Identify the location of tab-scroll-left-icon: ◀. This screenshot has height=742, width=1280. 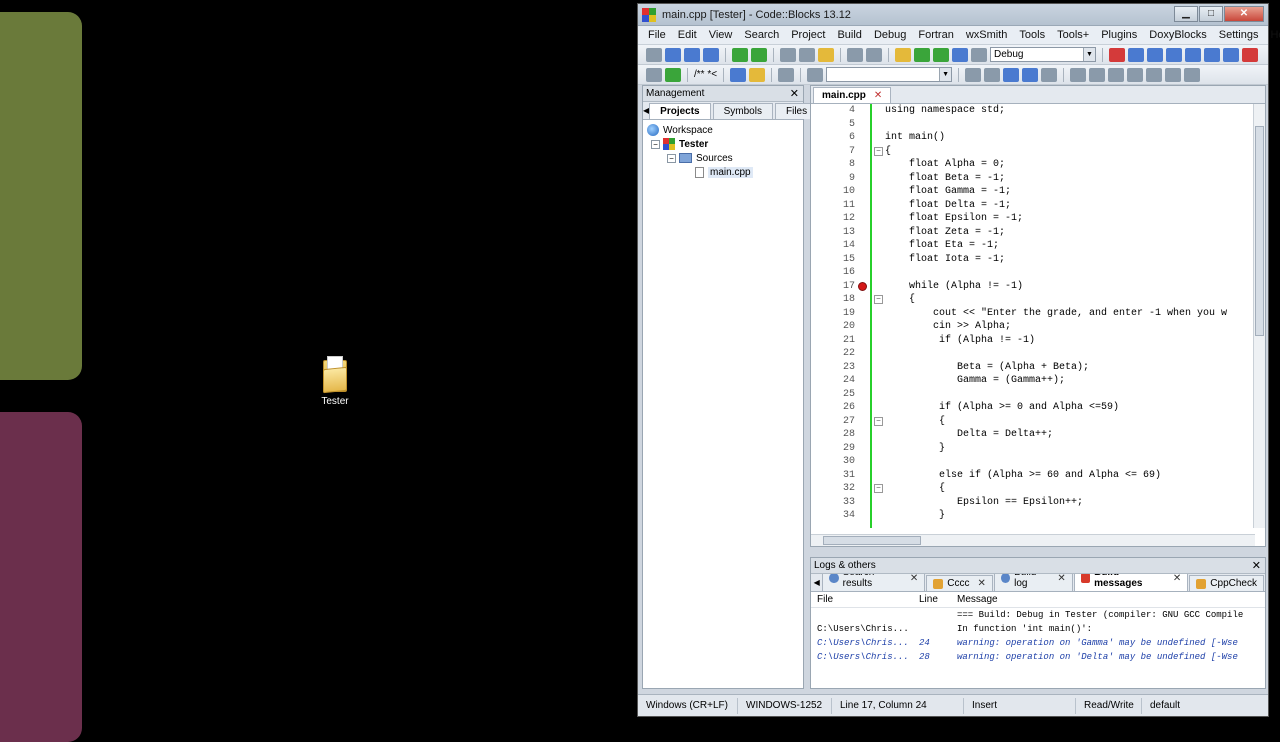
(816, 583).